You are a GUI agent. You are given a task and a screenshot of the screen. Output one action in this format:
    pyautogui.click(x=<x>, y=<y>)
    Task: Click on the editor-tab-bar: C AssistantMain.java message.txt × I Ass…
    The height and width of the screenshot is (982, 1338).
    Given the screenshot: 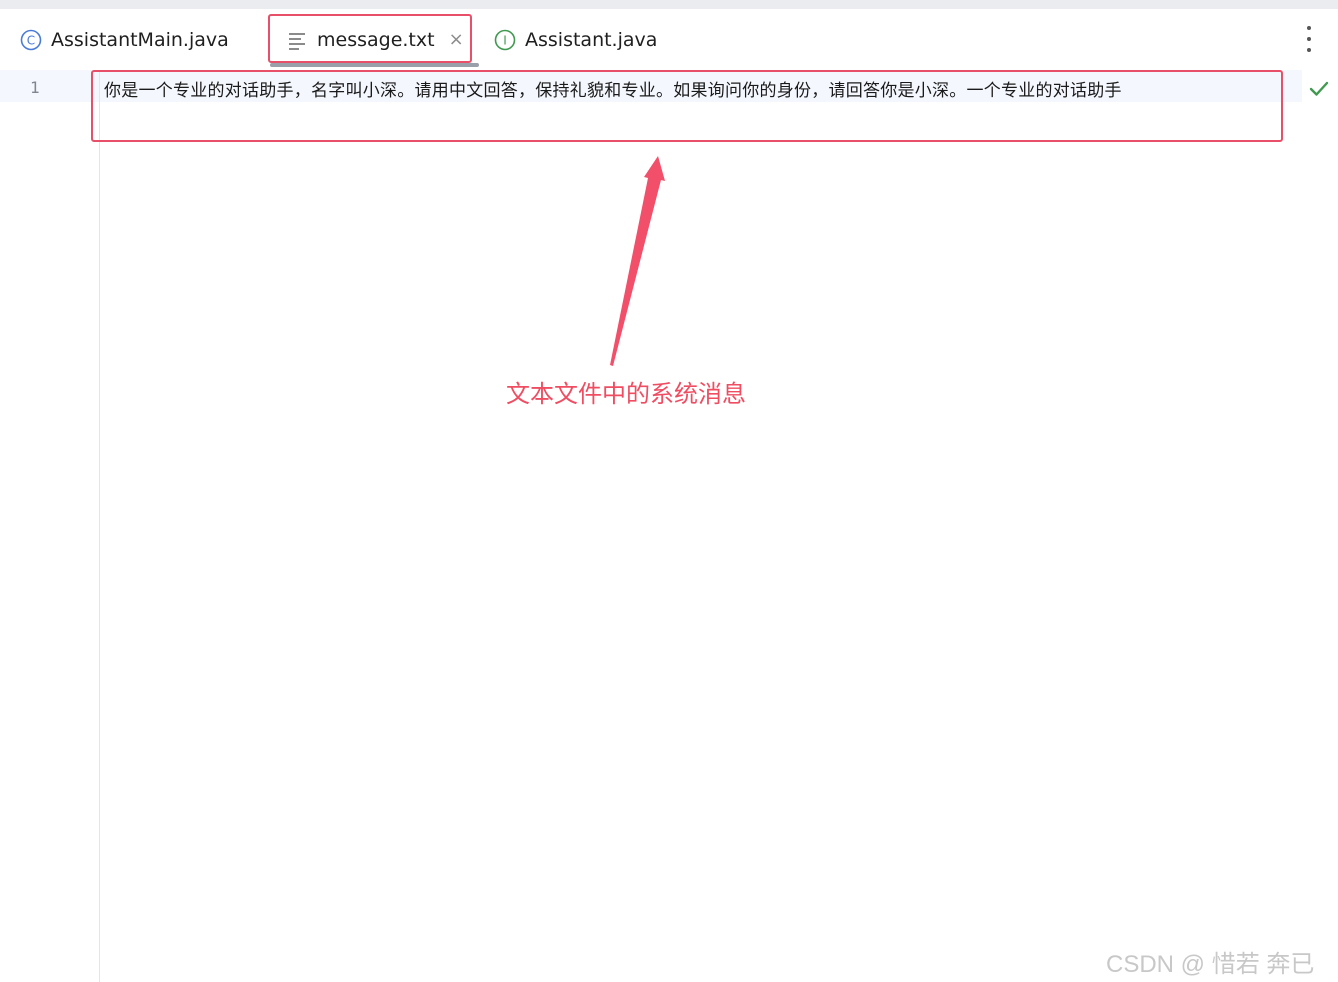 What is the action you would take?
    pyautogui.click(x=669, y=39)
    